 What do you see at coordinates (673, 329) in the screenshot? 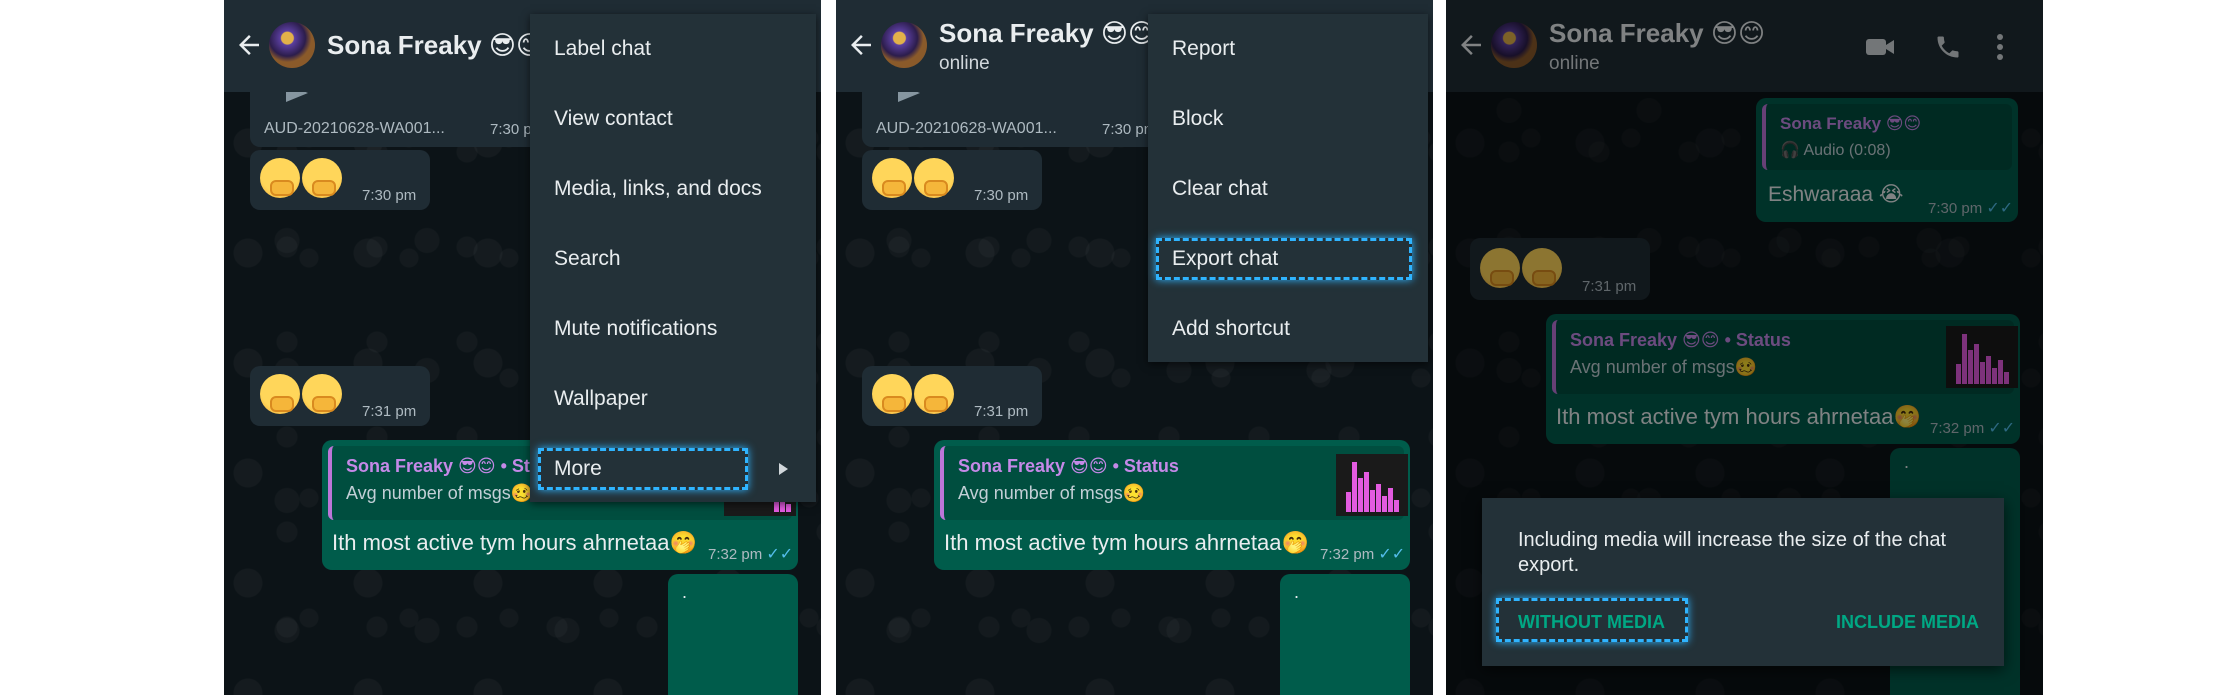
I see `menu-item-mute-notifications: Mute notifications` at bounding box center [673, 329].